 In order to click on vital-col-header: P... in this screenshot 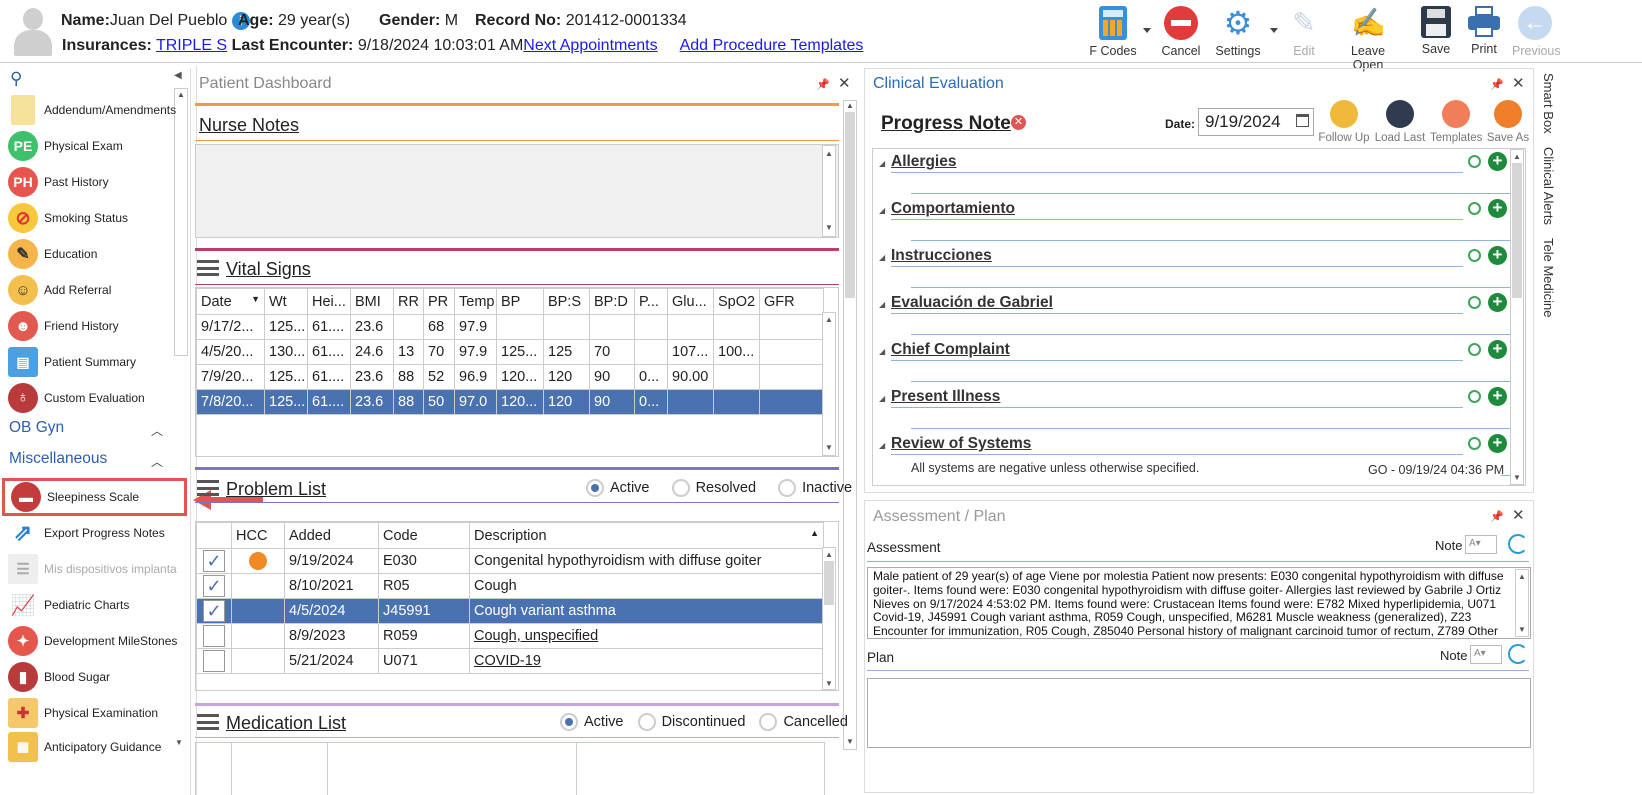, I will do `click(651, 301)`.